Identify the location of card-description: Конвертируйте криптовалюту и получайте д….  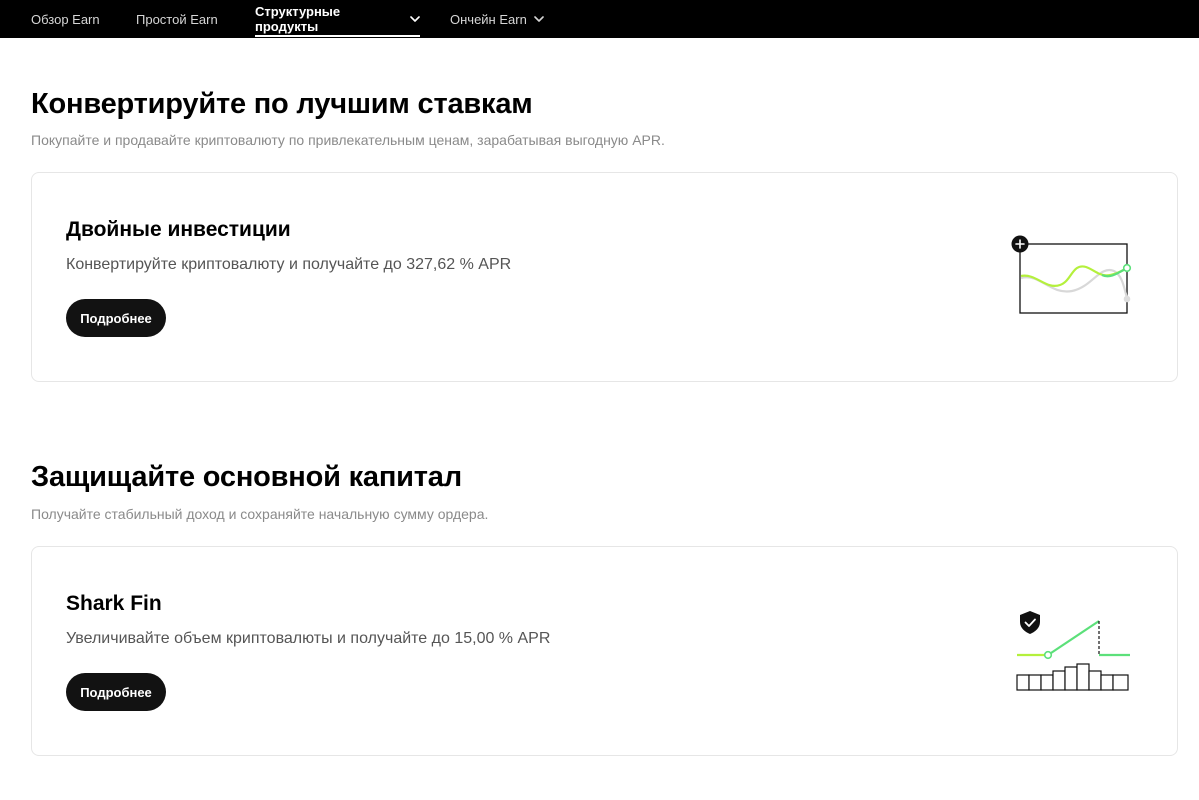
(289, 264).